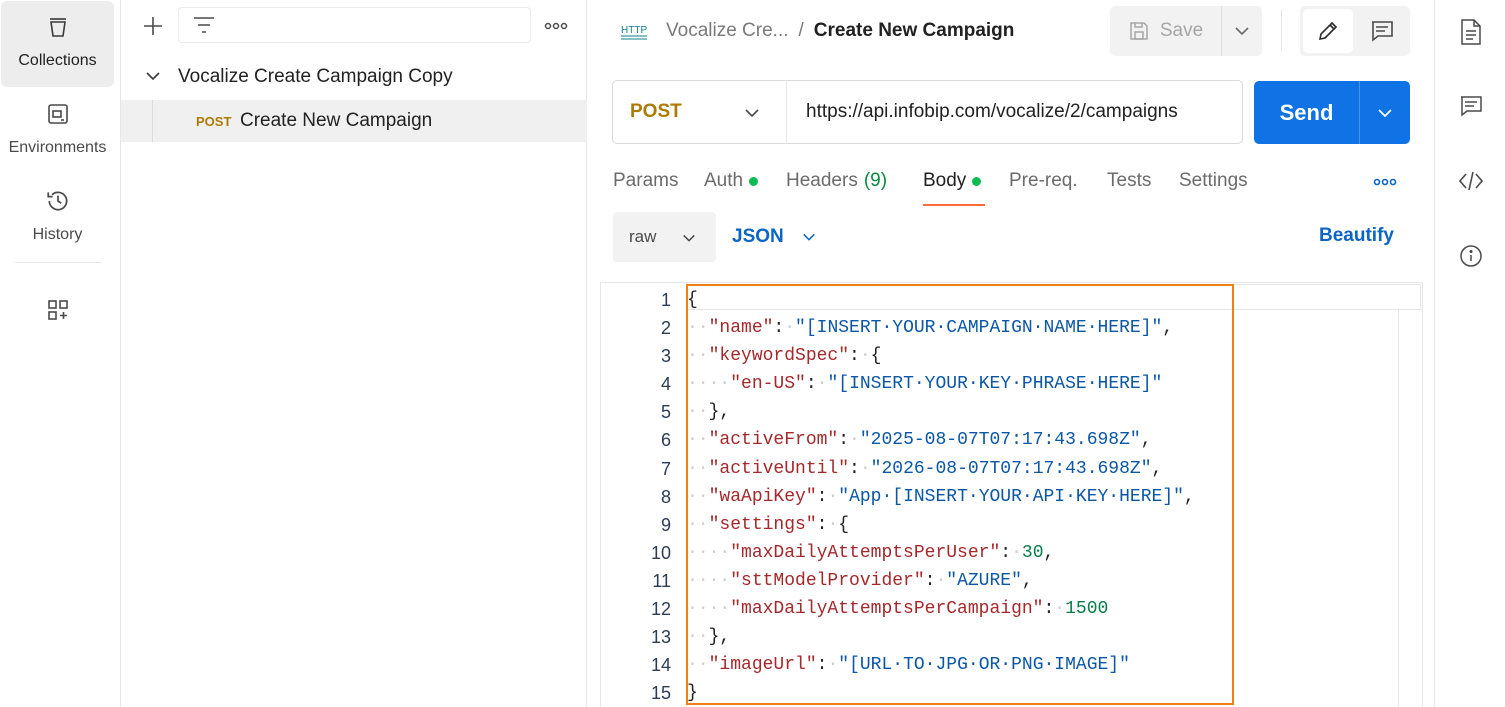  Describe the element at coordinates (1471, 32) in the screenshot. I see `documentation-button` at that location.